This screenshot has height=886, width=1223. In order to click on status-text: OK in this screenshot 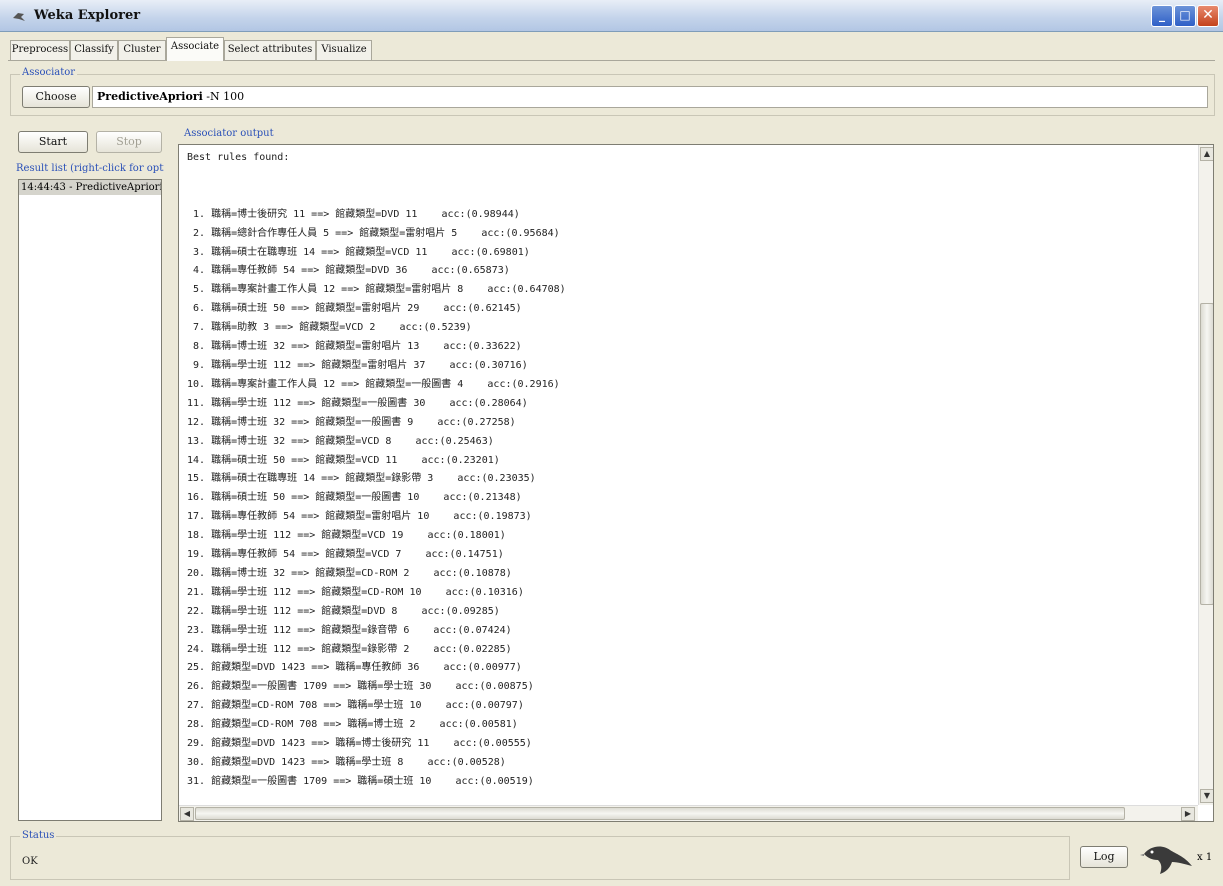, I will do `click(30, 861)`.